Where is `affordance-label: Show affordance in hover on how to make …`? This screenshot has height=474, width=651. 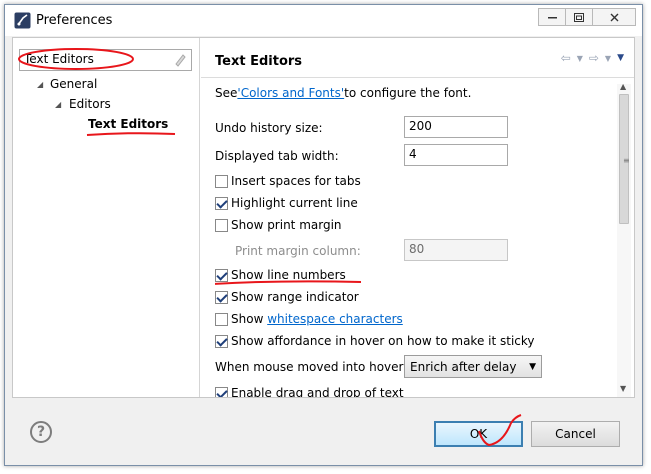
affordance-label: Show affordance in hover on how to make … is located at coordinates (383, 341).